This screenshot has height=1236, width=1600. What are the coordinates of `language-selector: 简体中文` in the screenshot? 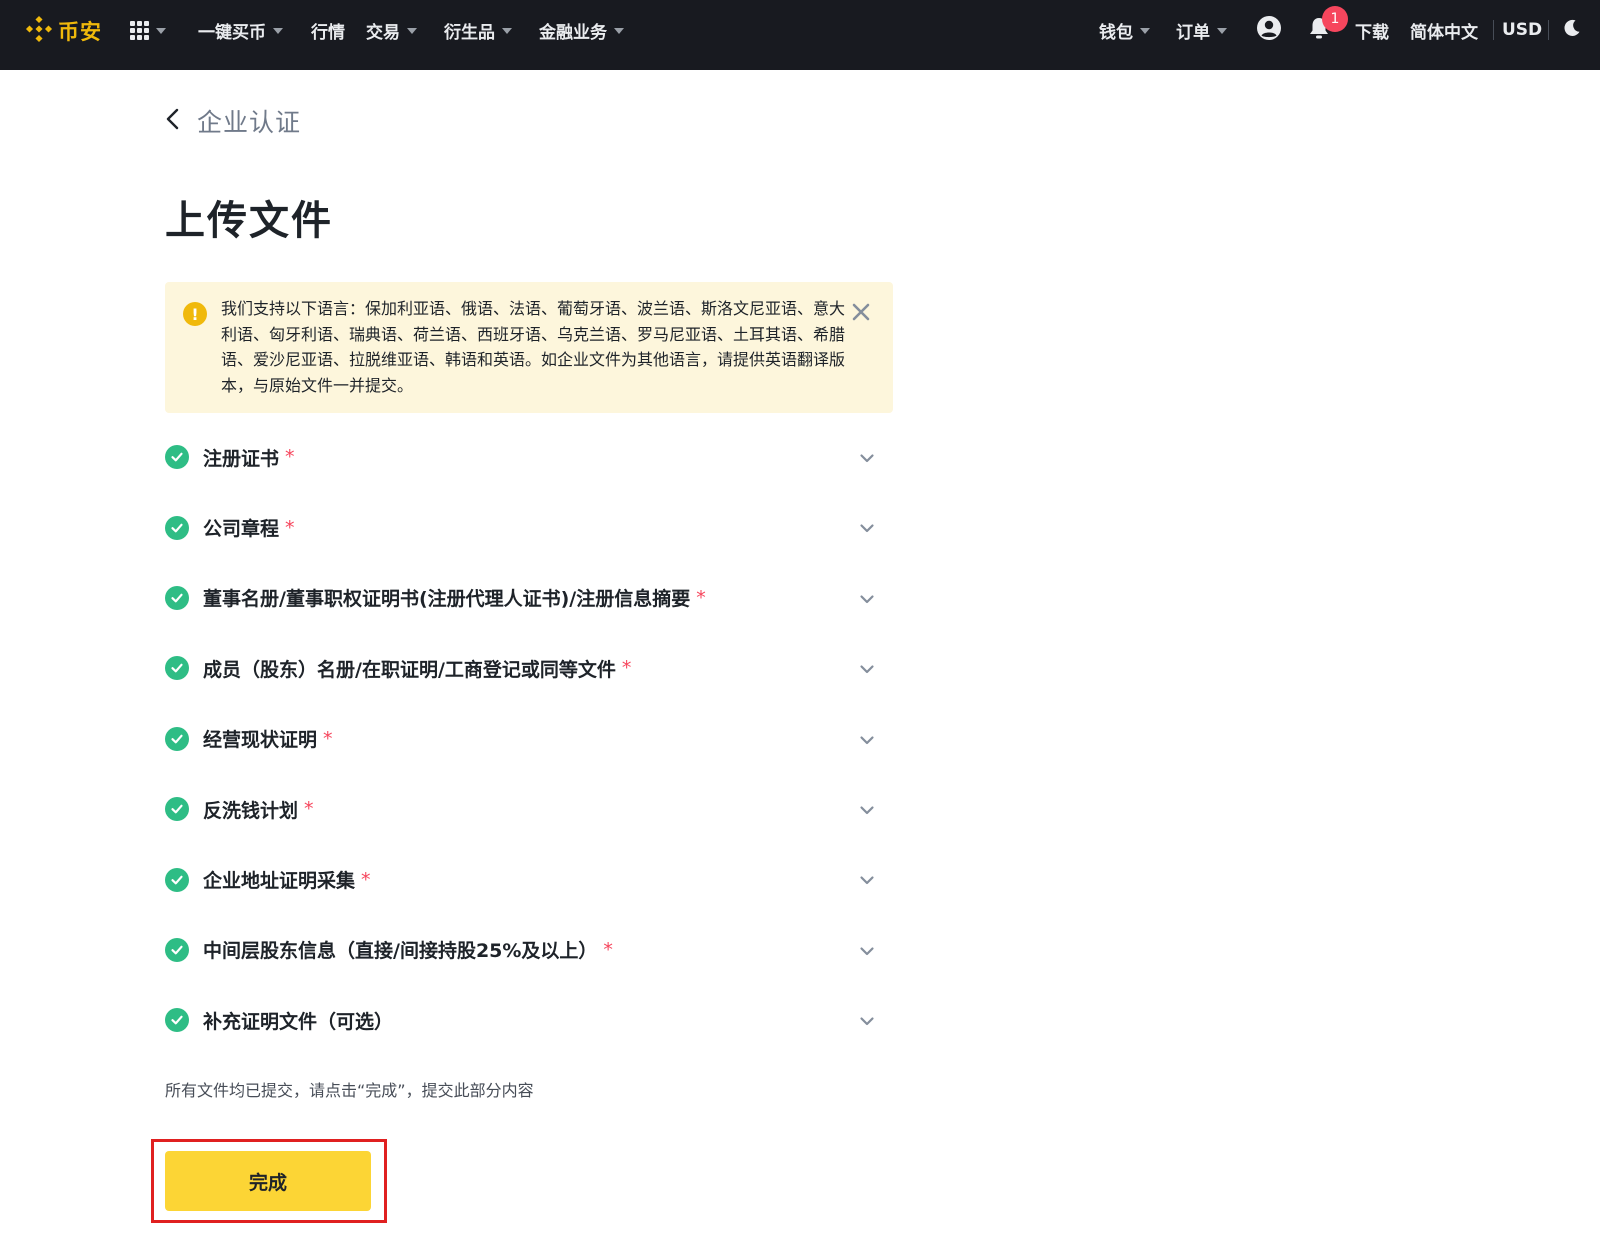 It's located at (1444, 30).